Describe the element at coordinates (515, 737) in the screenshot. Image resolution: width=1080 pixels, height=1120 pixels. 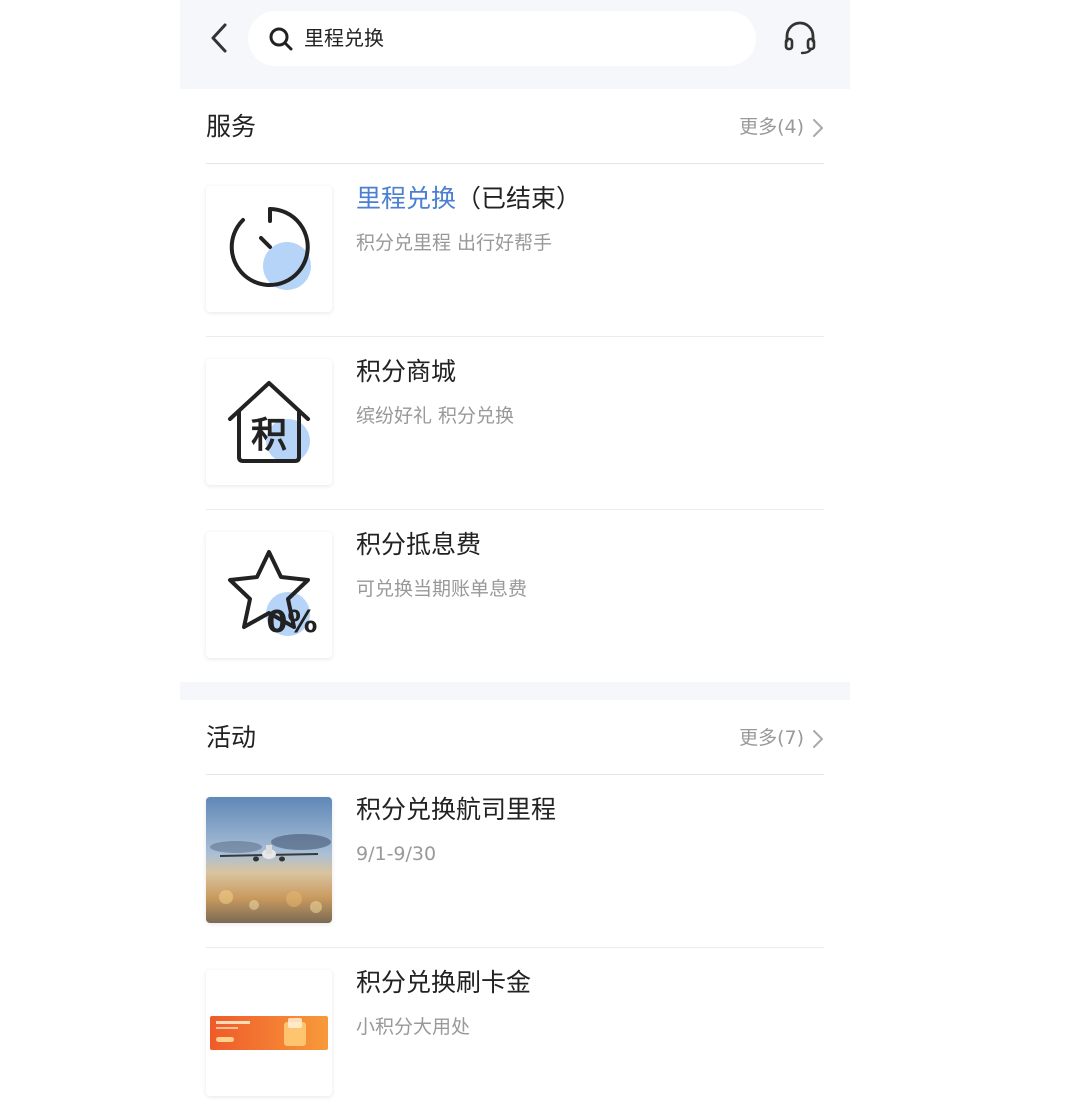
I see `activities-header: 活动 更多(7)` at that location.